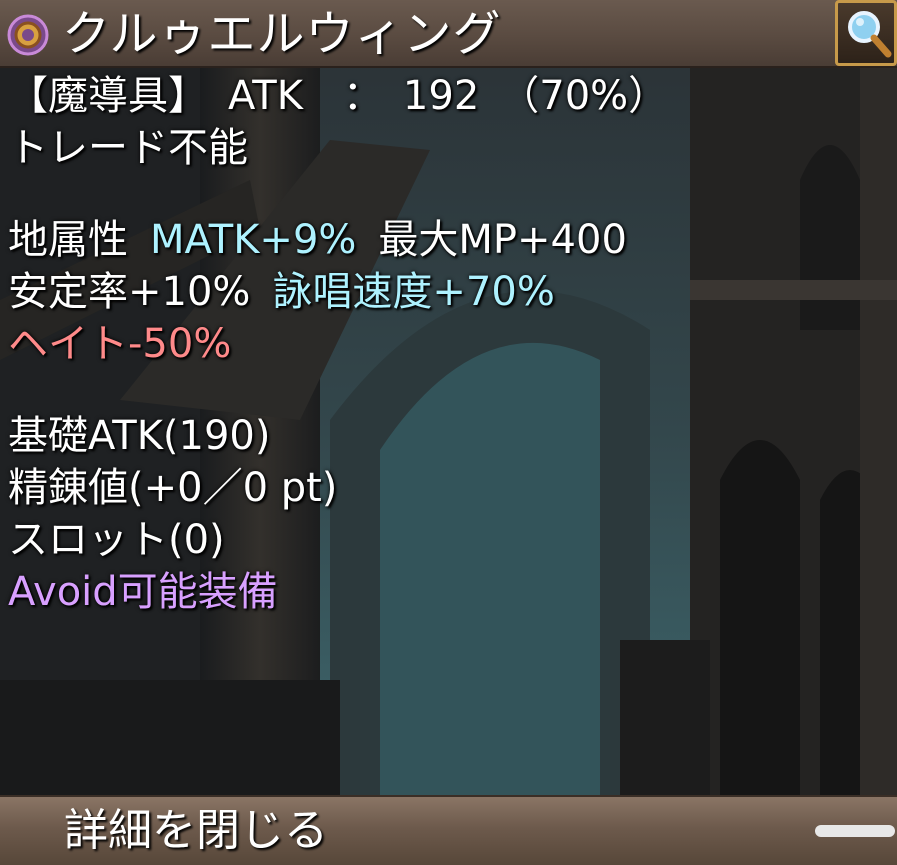  Describe the element at coordinates (855, 831) in the screenshot. I see `scroll-indicator` at that location.